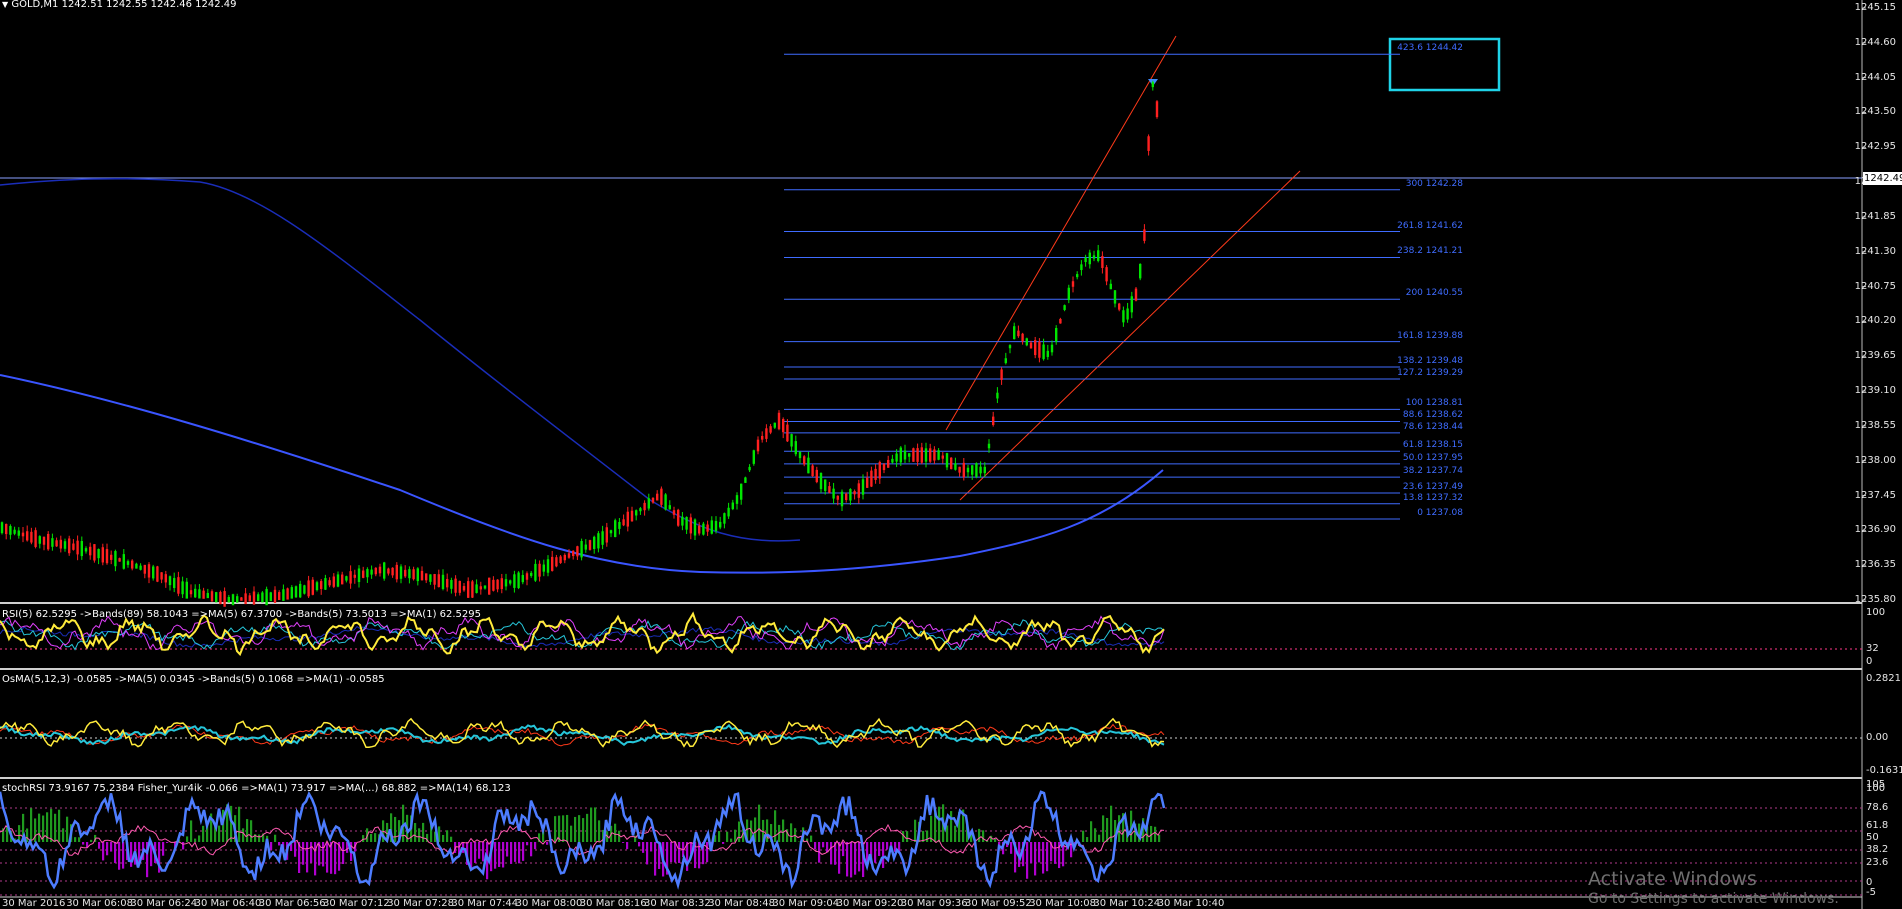  What do you see at coordinates (1432, 497) in the screenshot?
I see `fib-level-label: 13.8 1237.32` at bounding box center [1432, 497].